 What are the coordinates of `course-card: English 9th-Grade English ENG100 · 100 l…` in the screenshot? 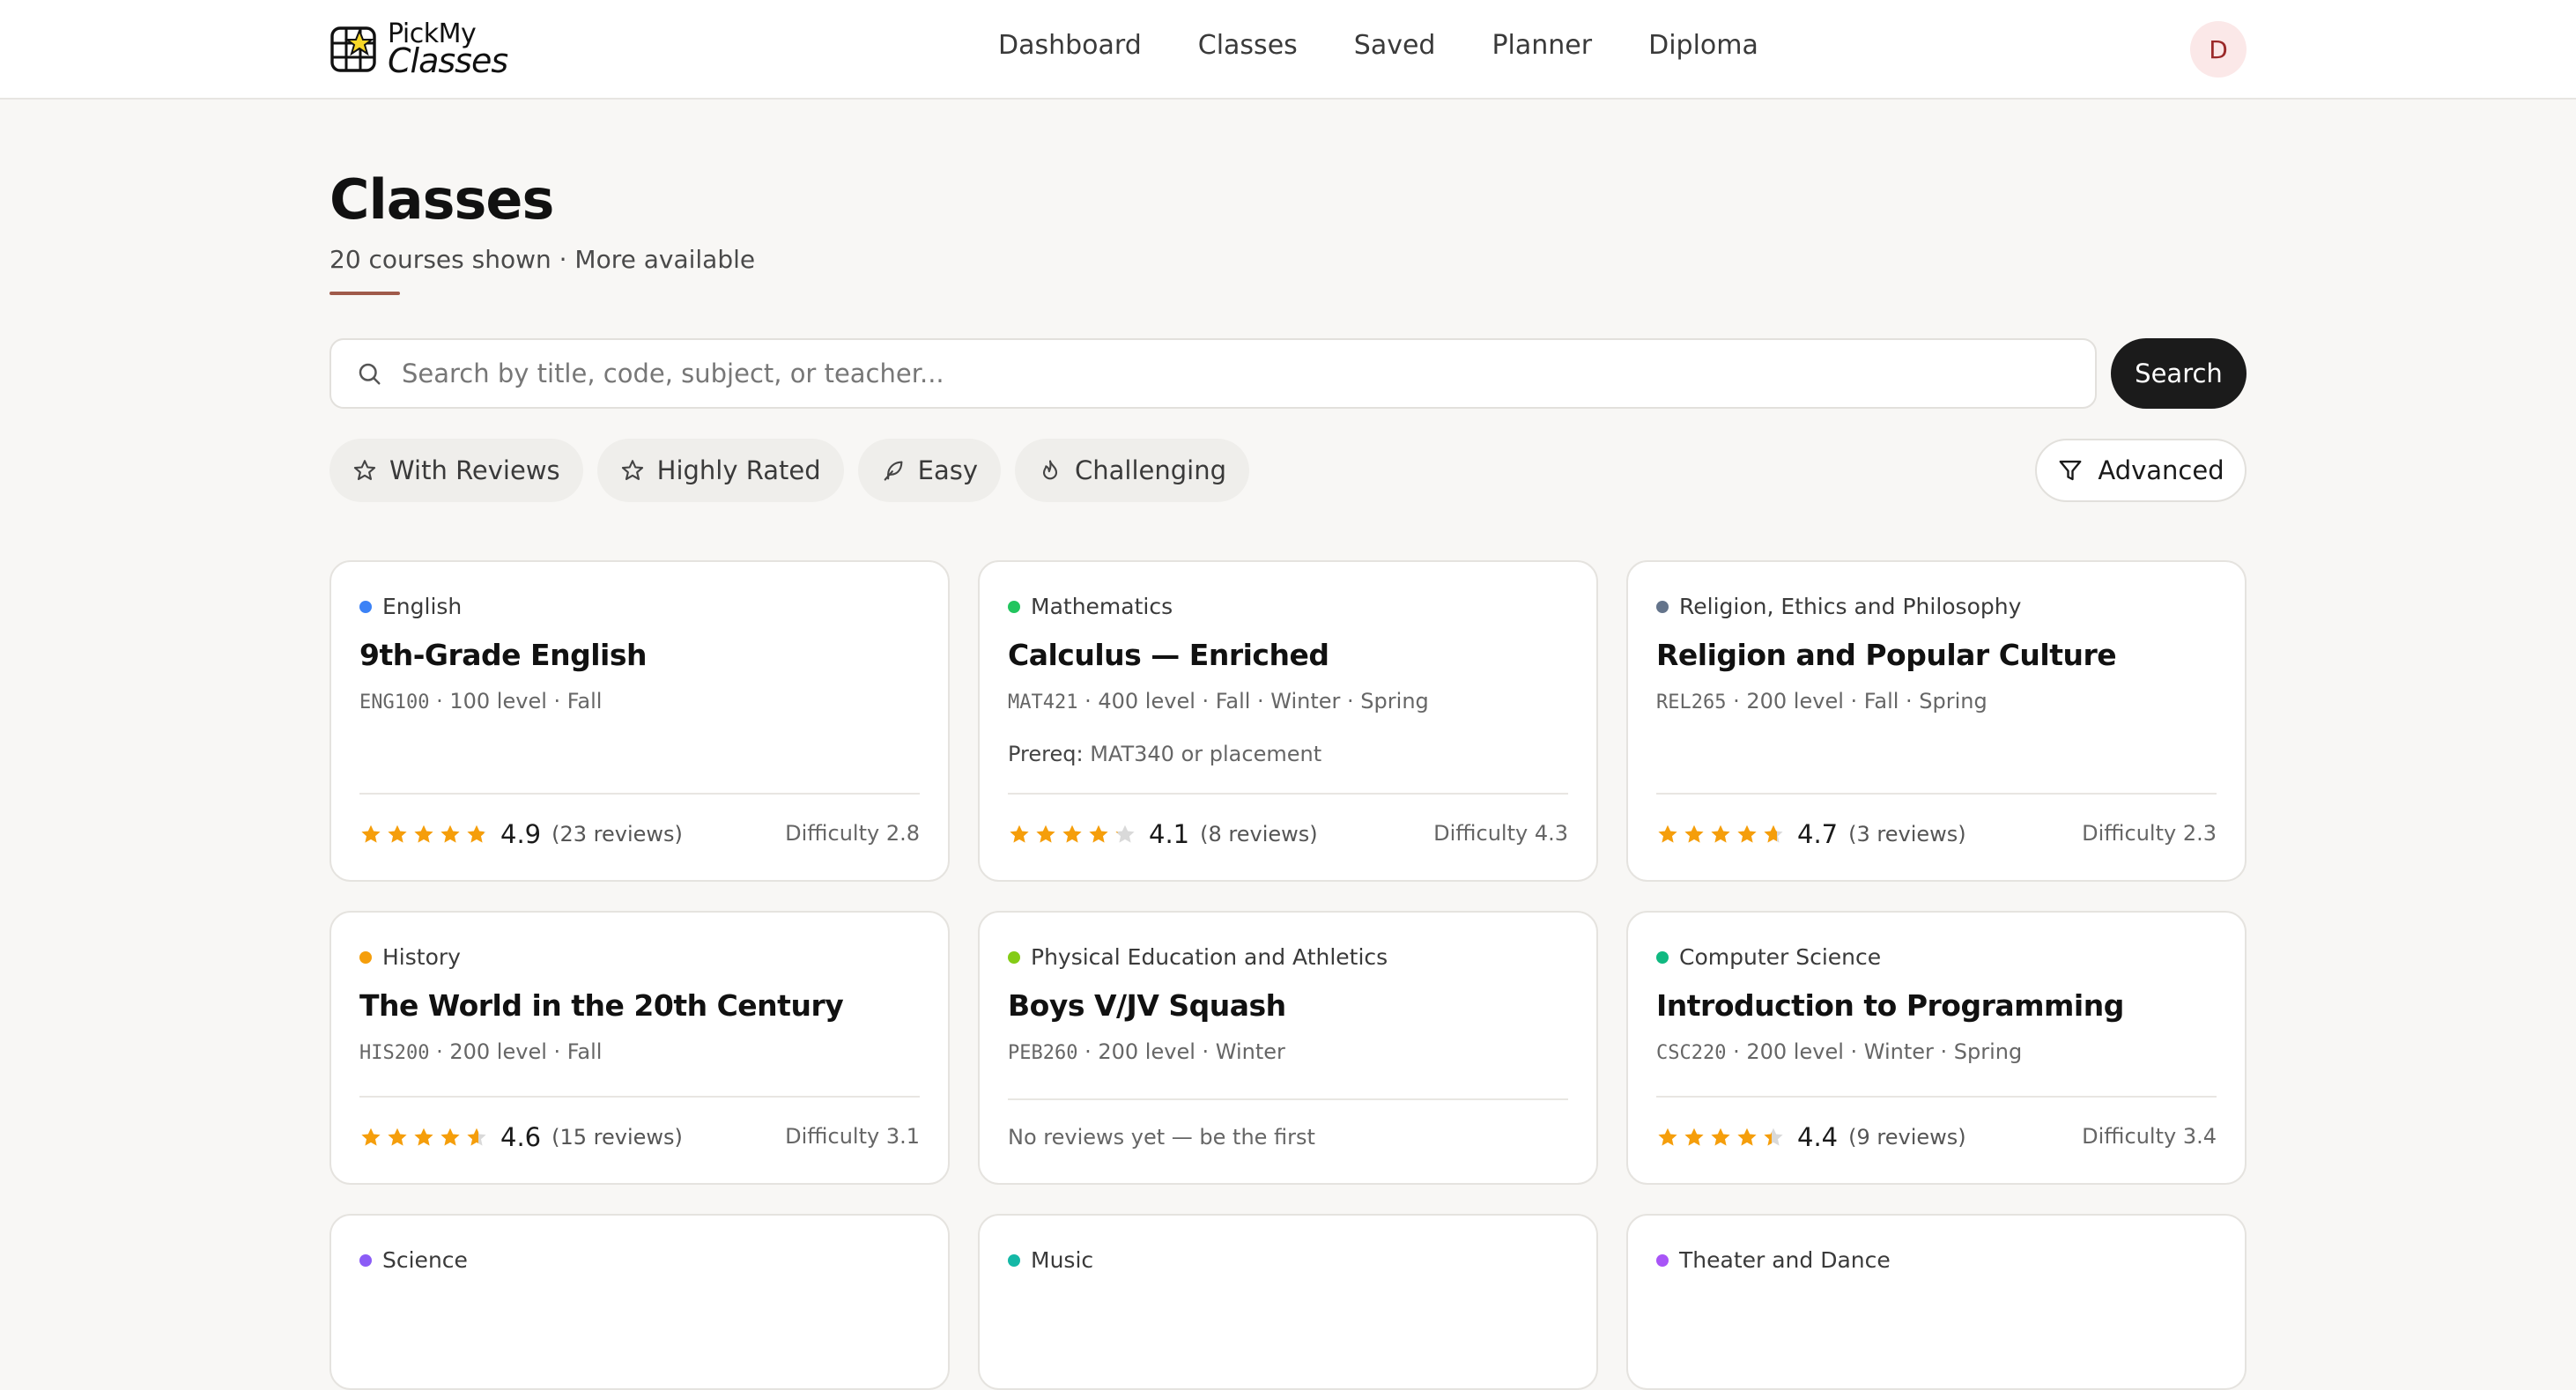 It's located at (640, 721).